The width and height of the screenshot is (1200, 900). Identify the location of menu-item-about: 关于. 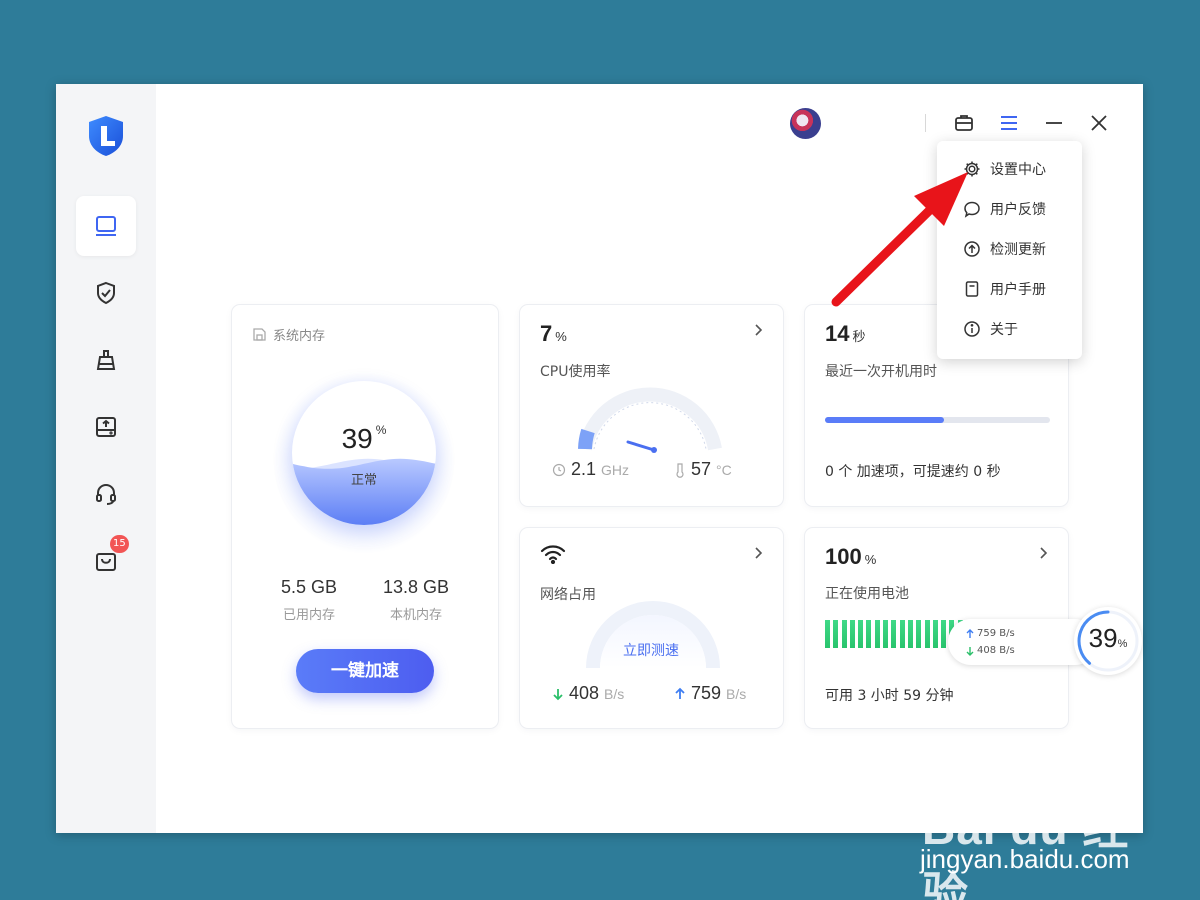
(1009, 329).